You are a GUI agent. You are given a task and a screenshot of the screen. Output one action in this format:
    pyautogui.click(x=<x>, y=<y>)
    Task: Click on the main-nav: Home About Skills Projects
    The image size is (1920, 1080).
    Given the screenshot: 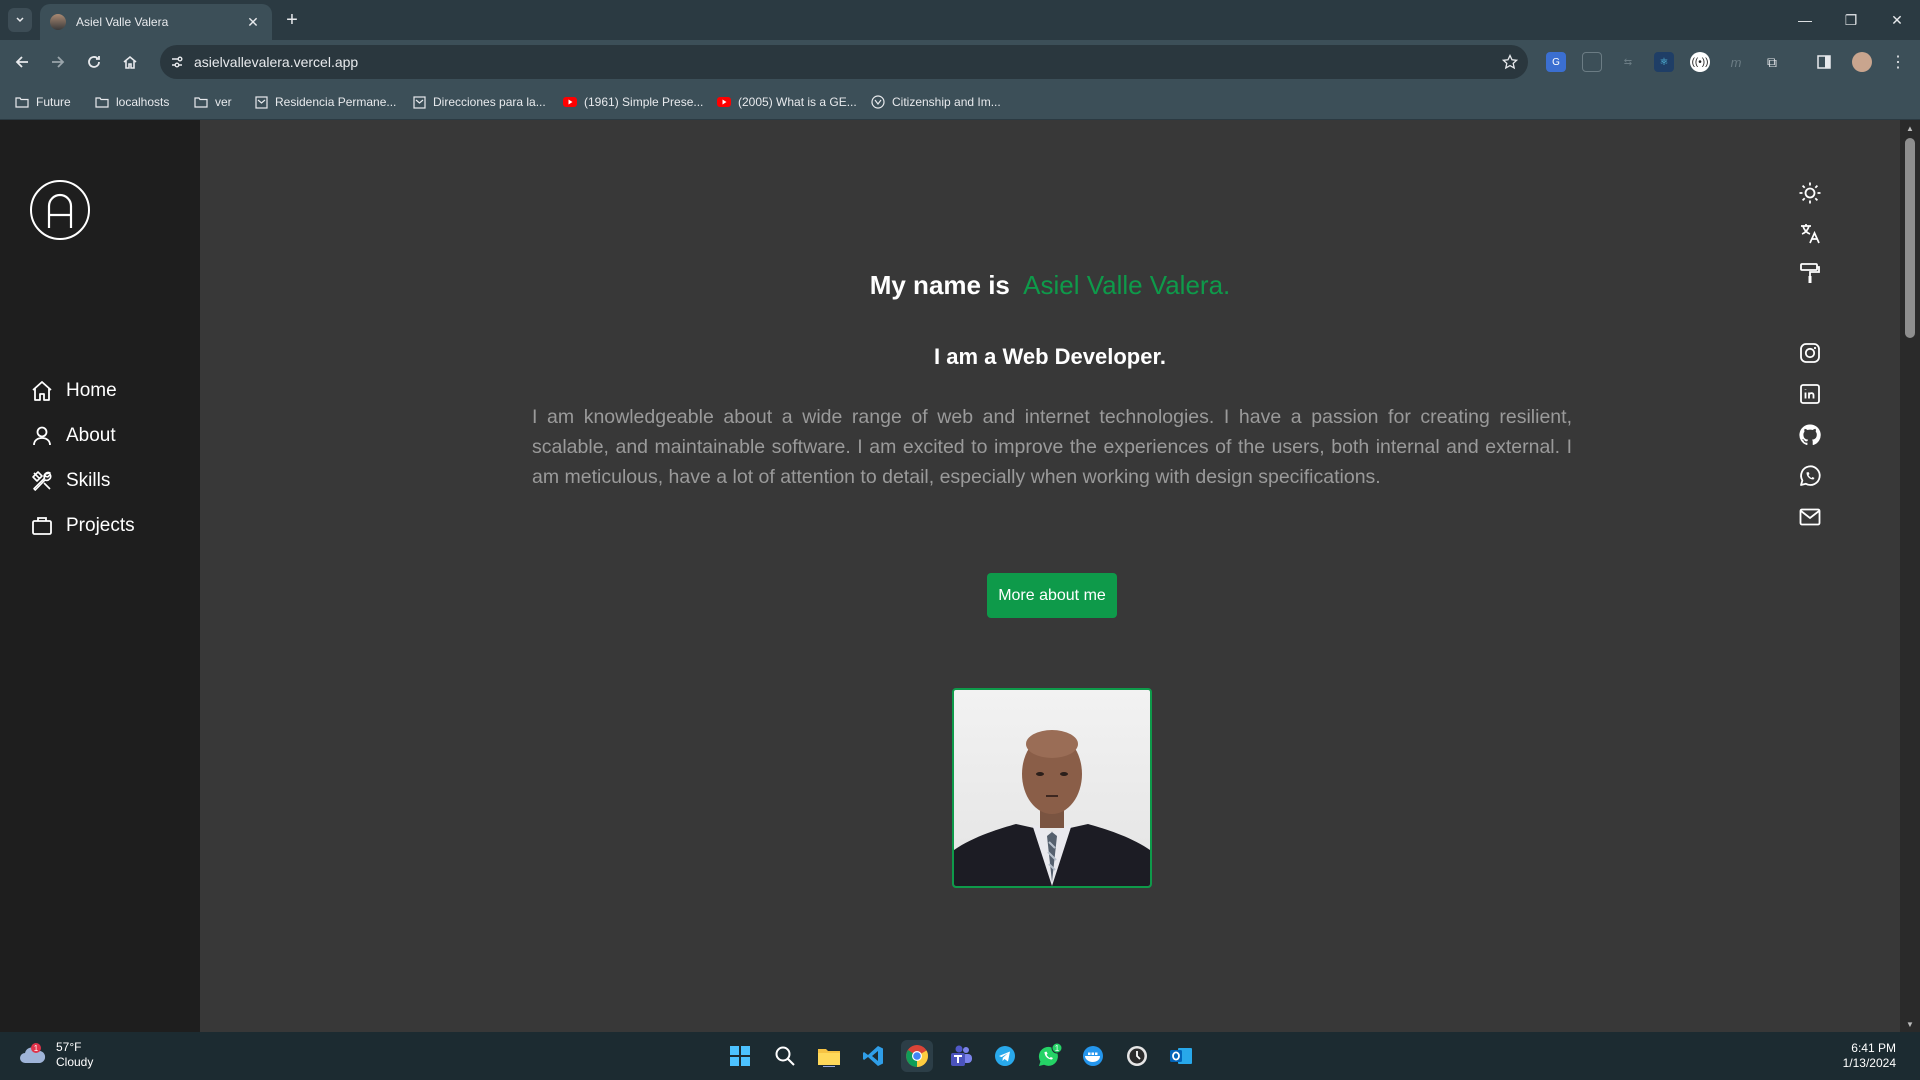 What is the action you would take?
    pyautogui.click(x=82, y=458)
    